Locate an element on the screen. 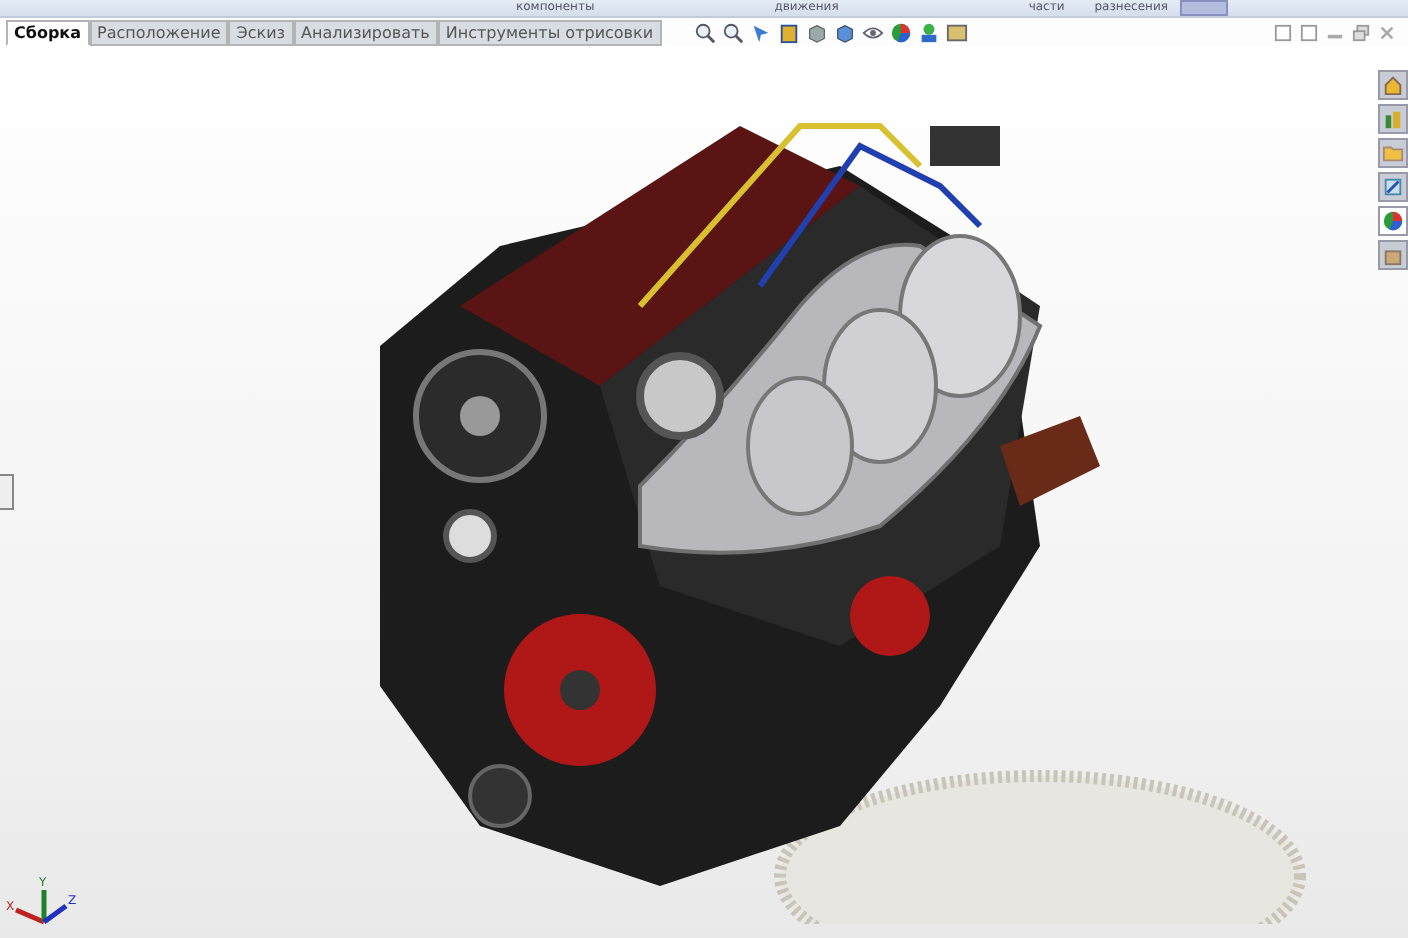 The width and height of the screenshot is (1408, 938). section-view-icon is located at coordinates (788, 32).